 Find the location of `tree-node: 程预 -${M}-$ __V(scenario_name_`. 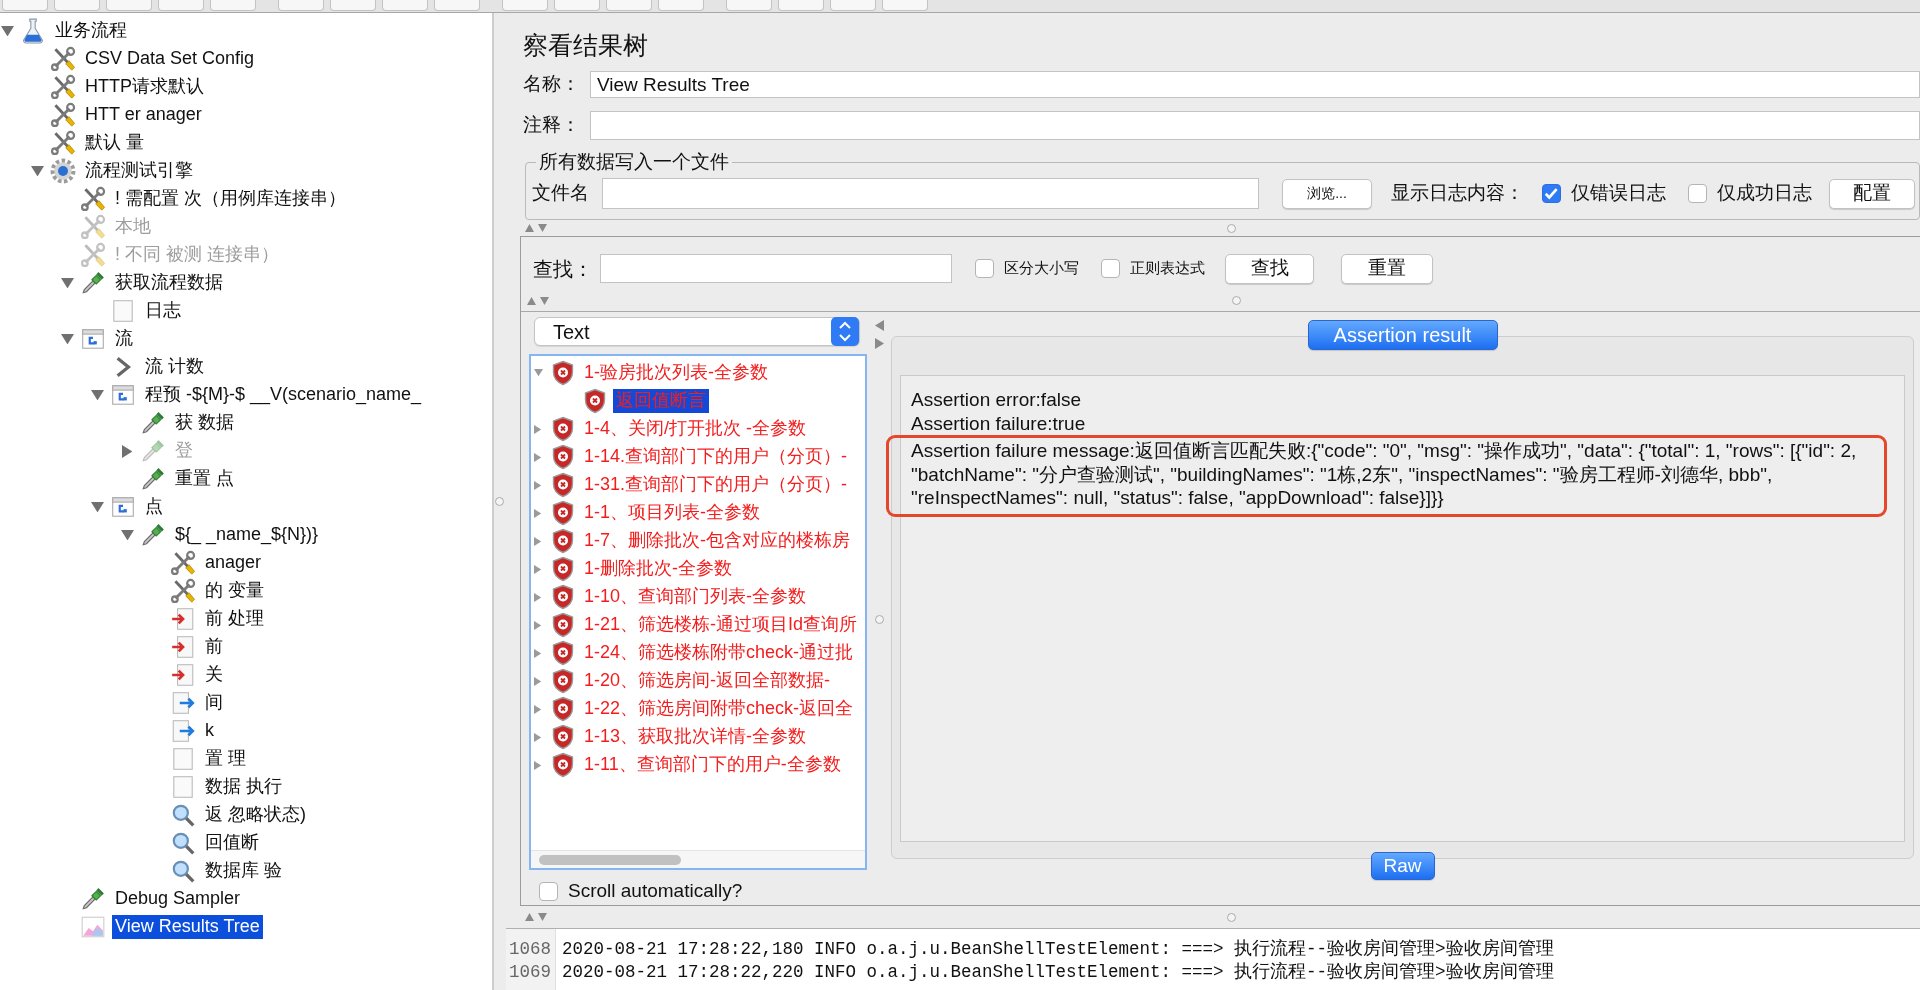

tree-node: 程预 -${M}-$ __V(scenario_name_ is located at coordinates (283, 395).